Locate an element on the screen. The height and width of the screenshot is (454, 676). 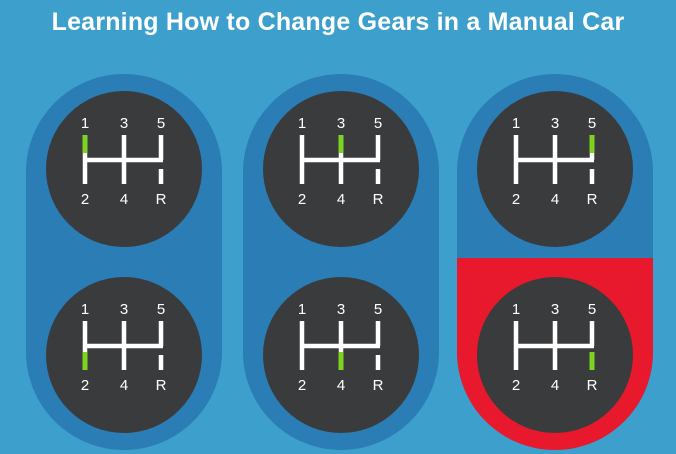
knob-gear-5: 1 3 5 2 4 R is located at coordinates (555, 169).